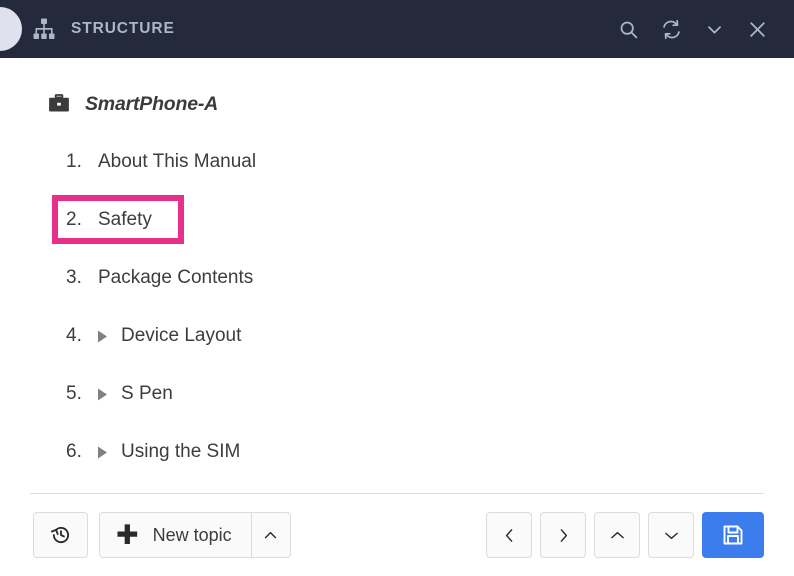 The height and width of the screenshot is (576, 794). Describe the element at coordinates (74, 277) in the screenshot. I see `topic-number: 3.` at that location.